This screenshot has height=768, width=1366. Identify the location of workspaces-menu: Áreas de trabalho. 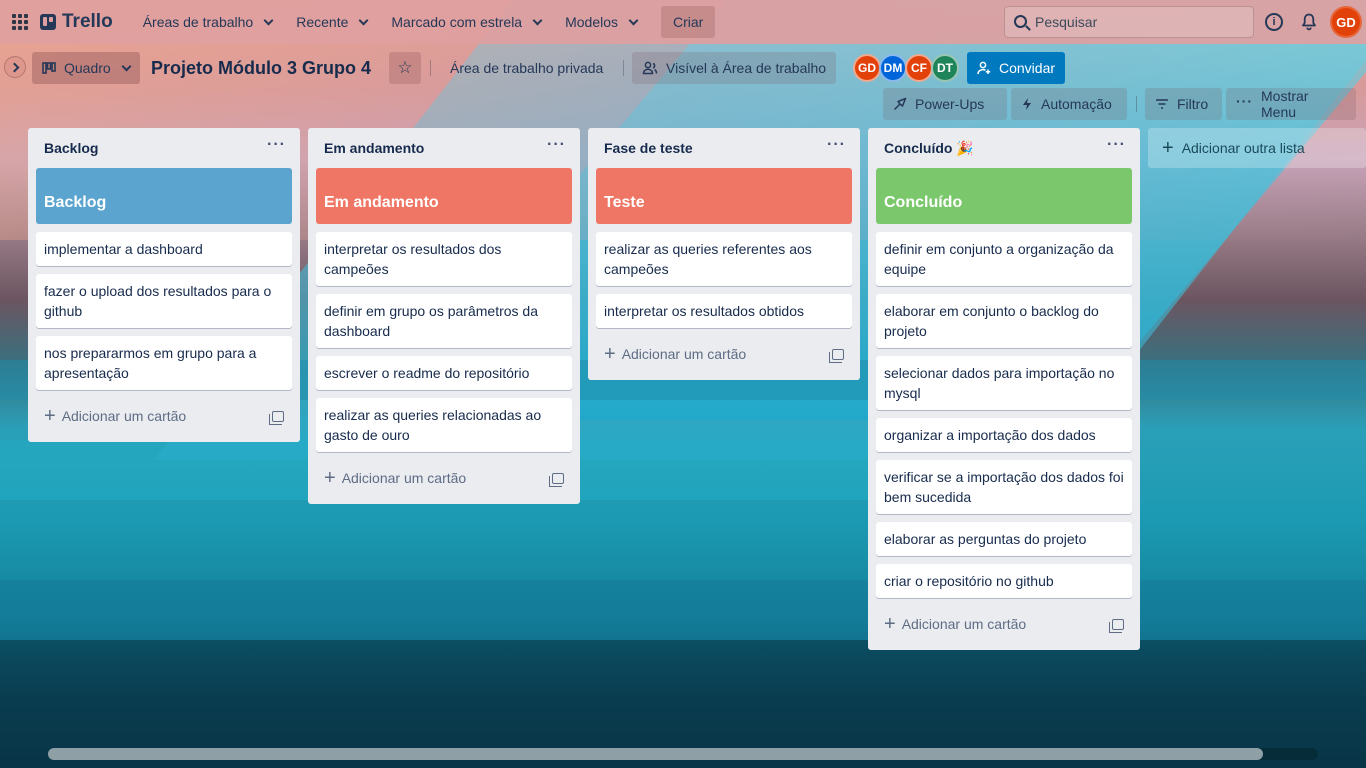
(208, 22).